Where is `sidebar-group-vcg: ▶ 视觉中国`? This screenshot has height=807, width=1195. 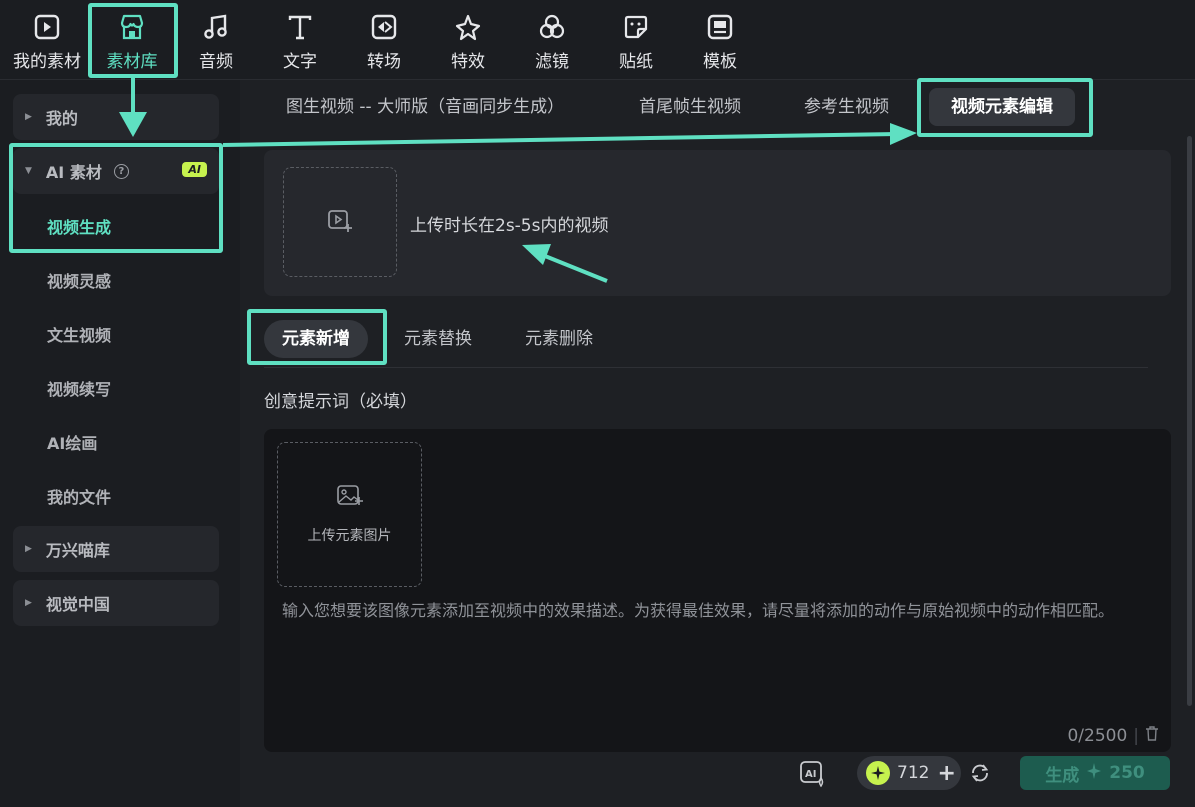 sidebar-group-vcg: ▶ 视觉中国 is located at coordinates (116, 603).